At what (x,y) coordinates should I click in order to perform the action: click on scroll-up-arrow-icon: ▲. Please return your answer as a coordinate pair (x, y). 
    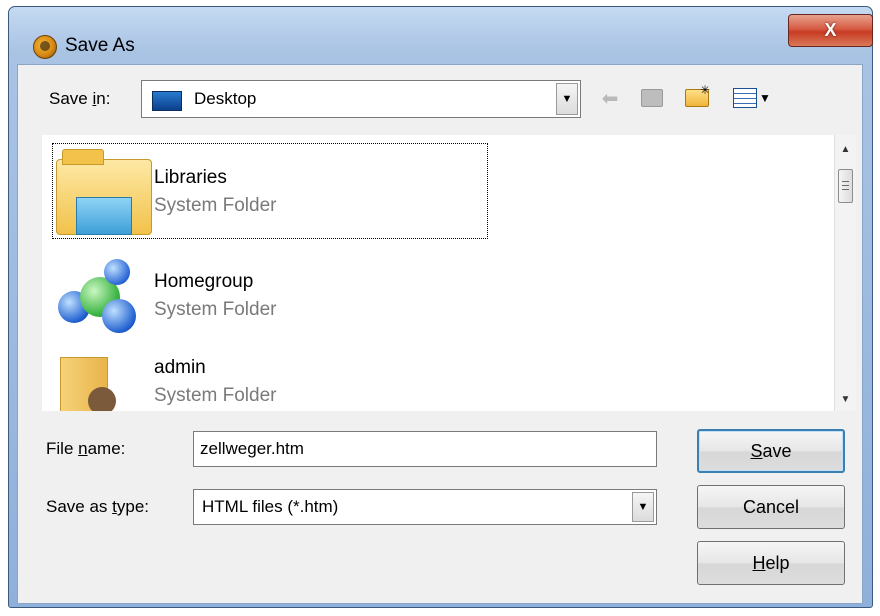
    Looking at the image, I should click on (845, 149).